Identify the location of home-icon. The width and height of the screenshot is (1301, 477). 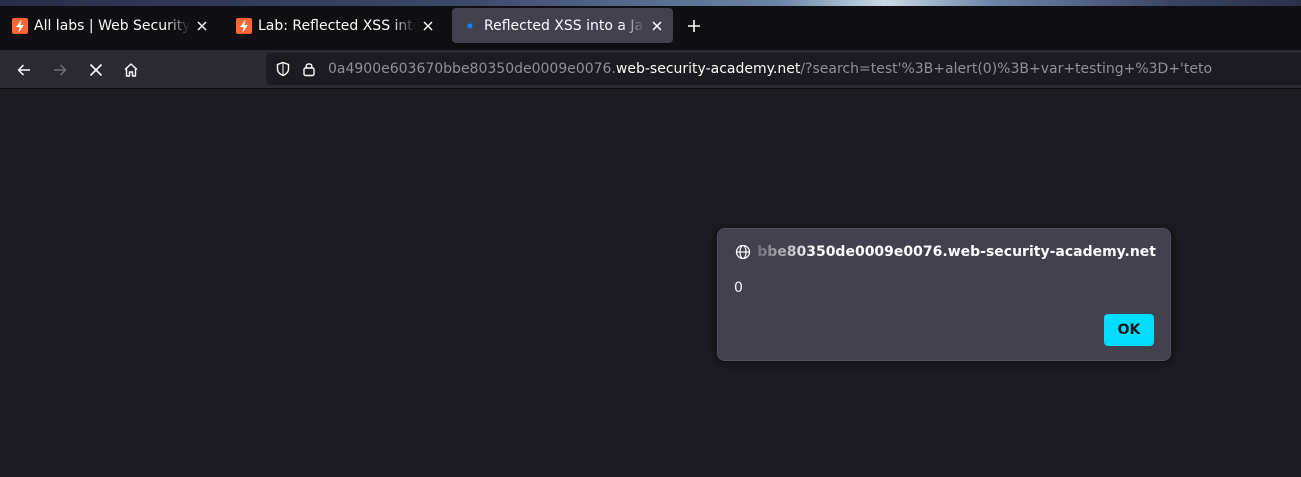
(131, 70).